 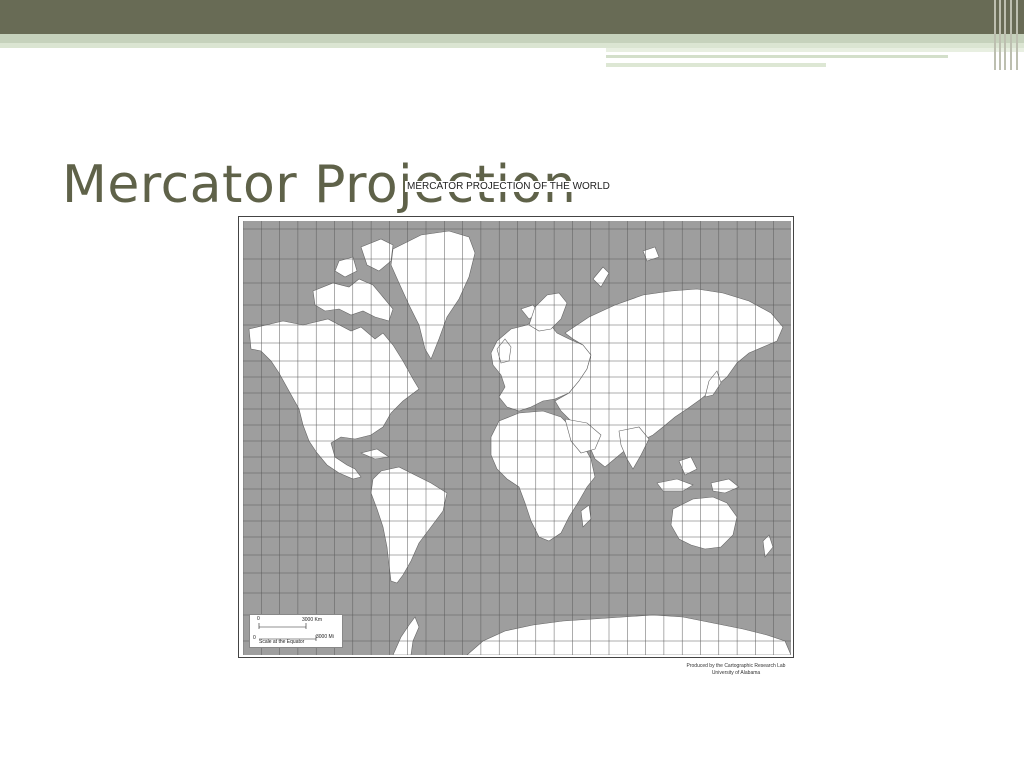 What do you see at coordinates (1007, 35) in the screenshot?
I see `header-right-stripes` at bounding box center [1007, 35].